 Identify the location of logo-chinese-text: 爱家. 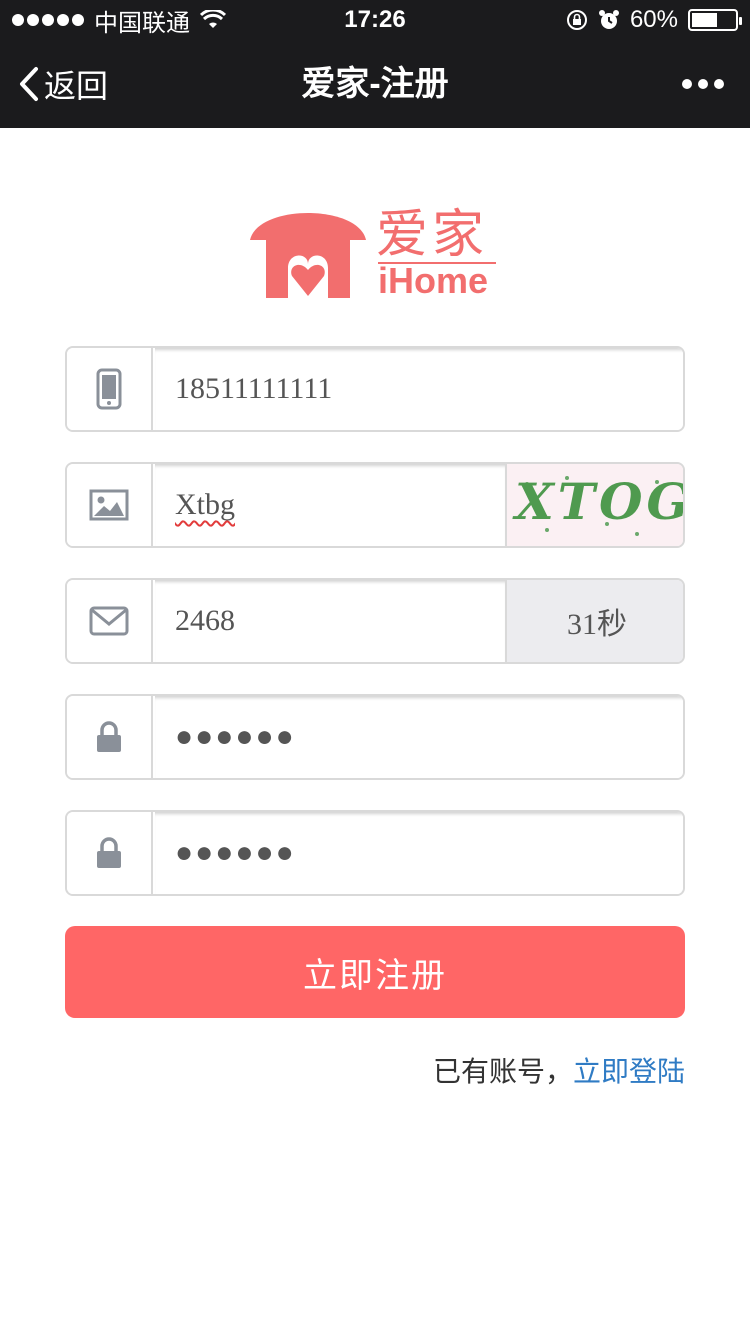
(432, 235).